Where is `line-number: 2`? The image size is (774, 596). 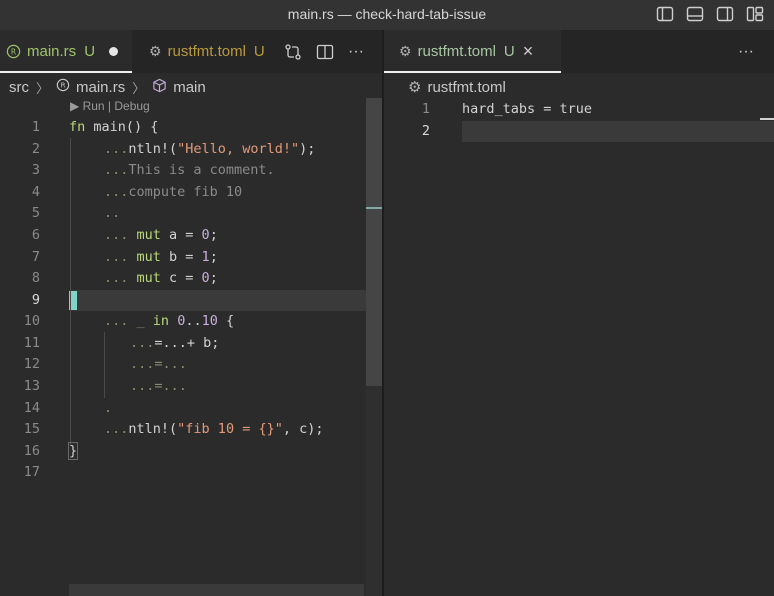
line-number: 2 is located at coordinates (35, 149).